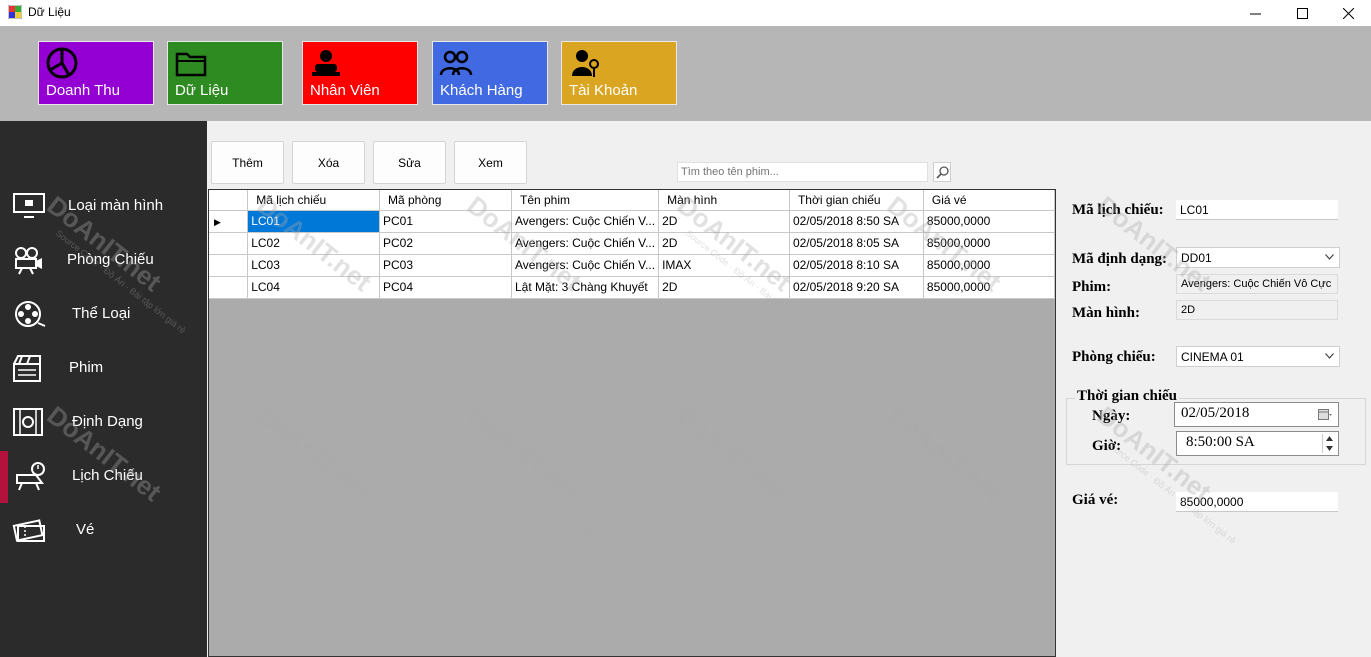 Image resolution: width=1371 pixels, height=657 pixels. What do you see at coordinates (1111, 416) in the screenshot?
I see `date-label: Ngày:` at bounding box center [1111, 416].